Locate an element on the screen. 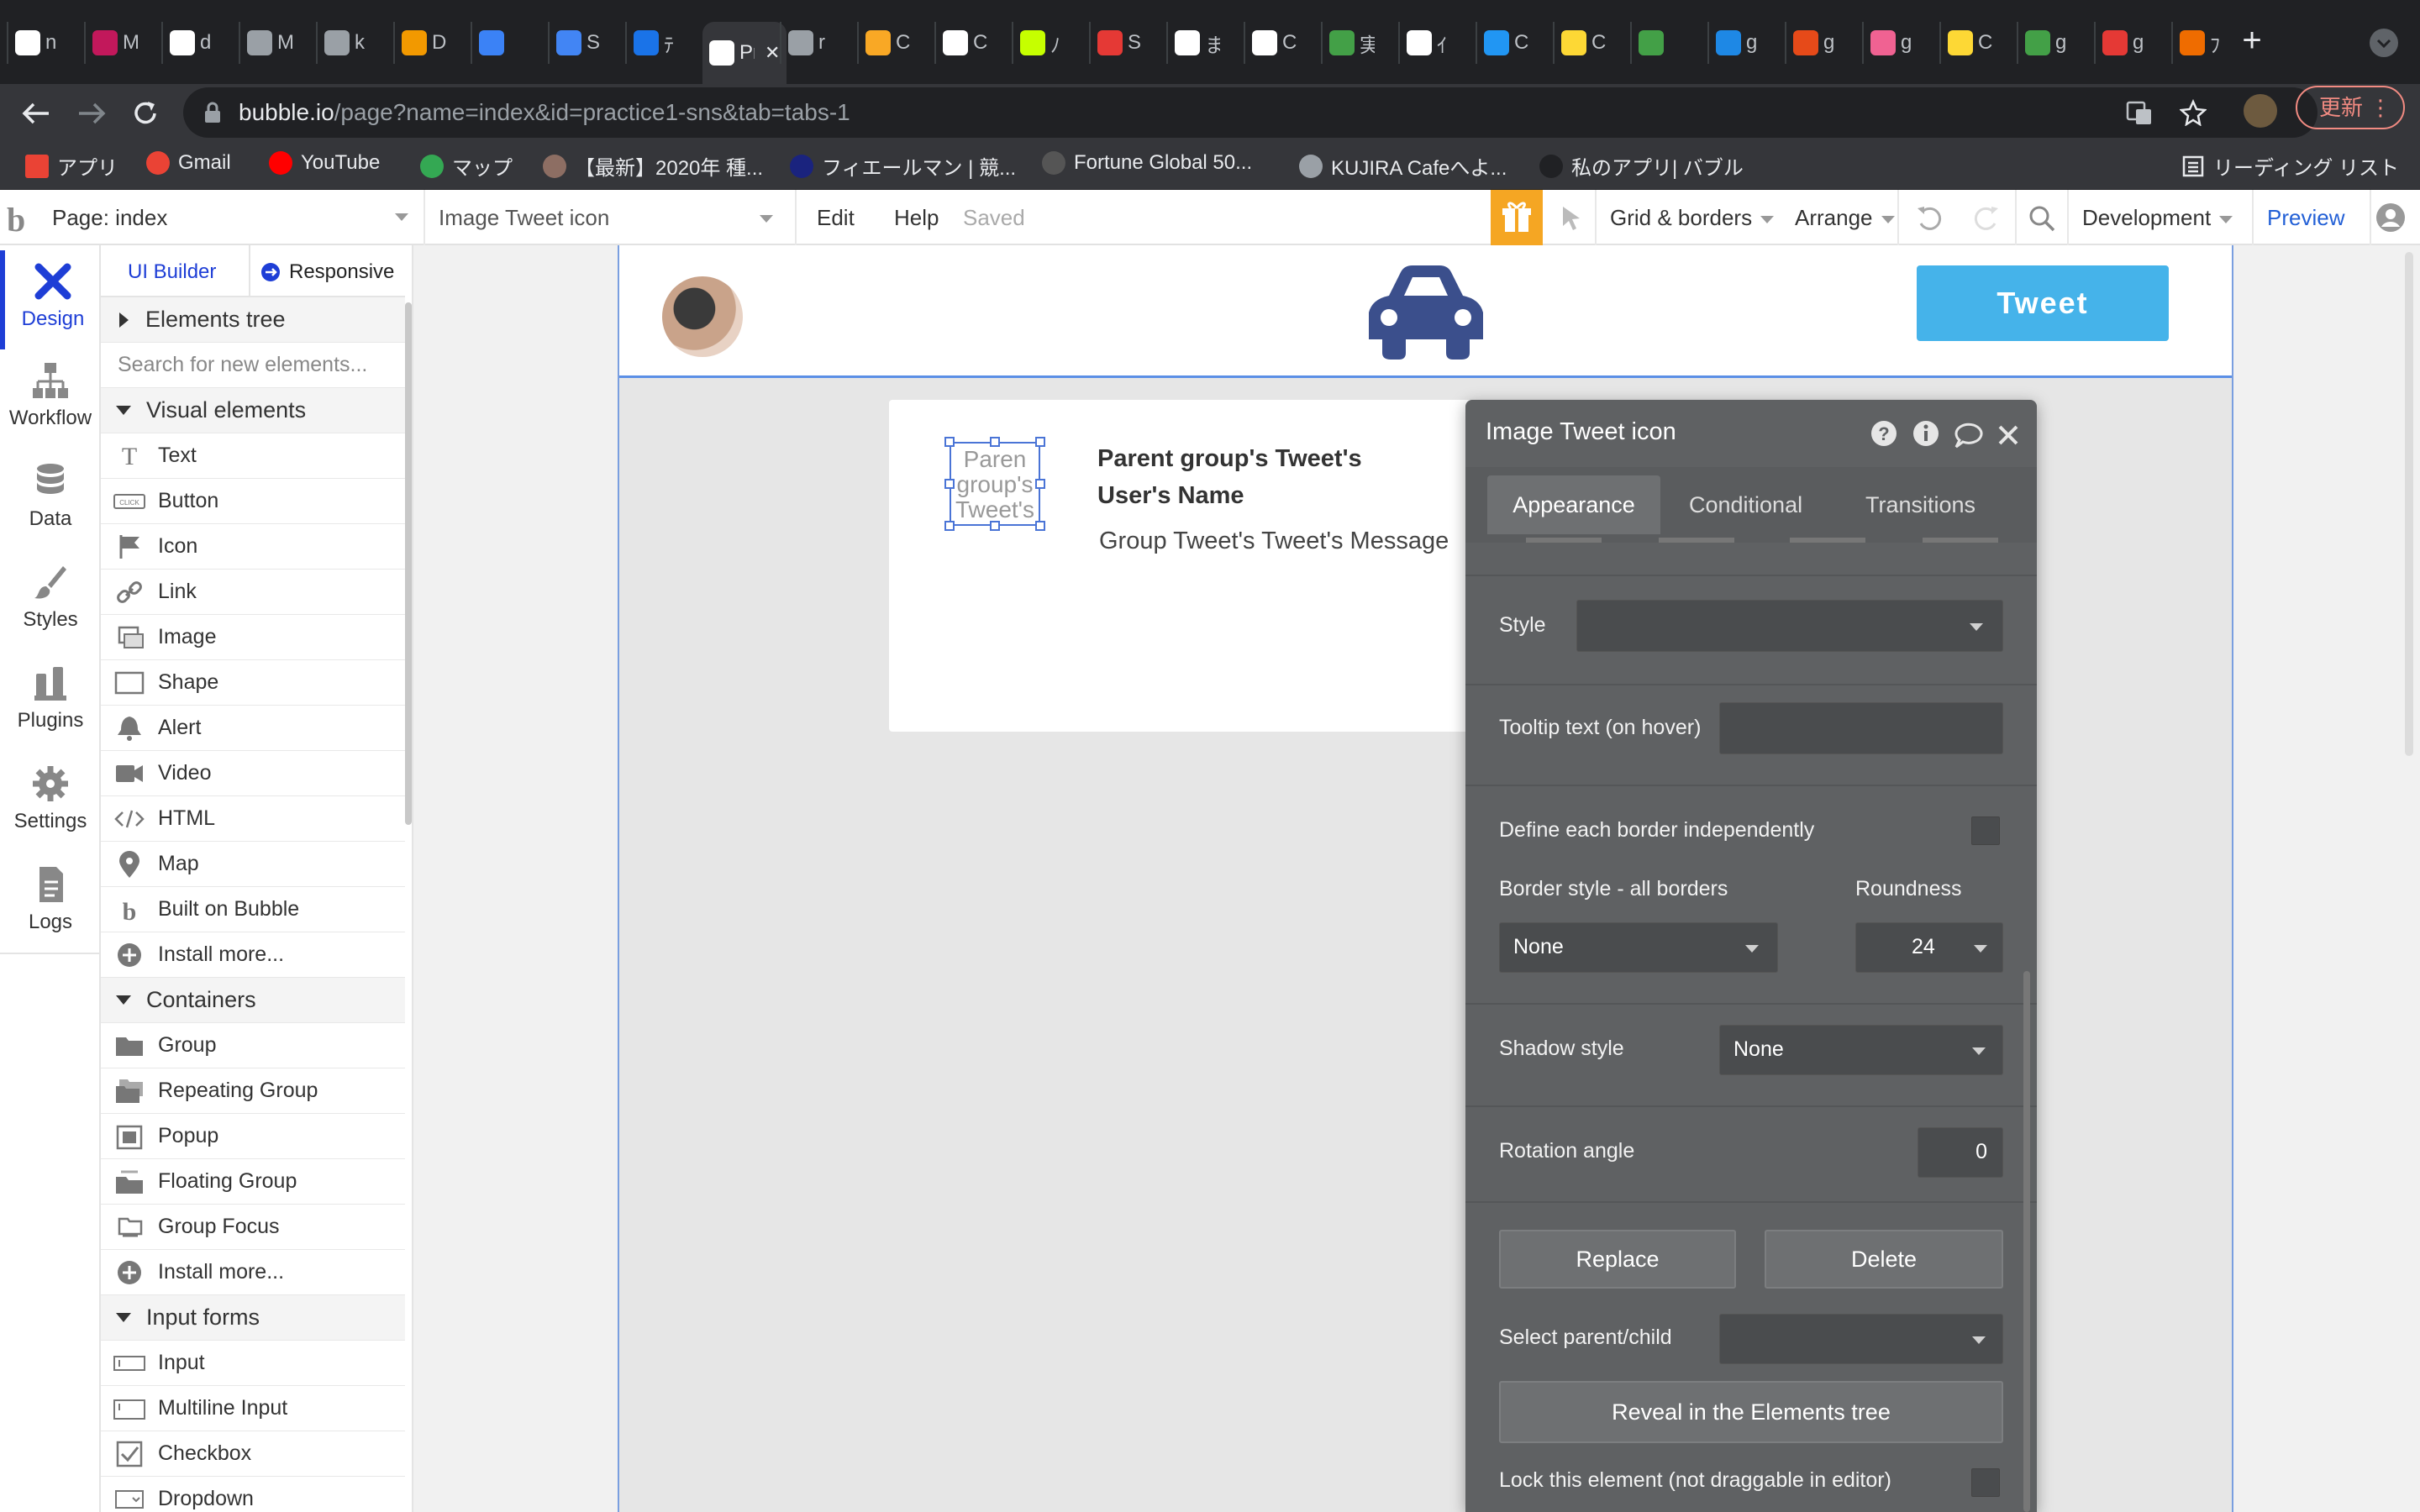 The image size is (2420, 1512). tooltip-input is located at coordinates (1861, 728).